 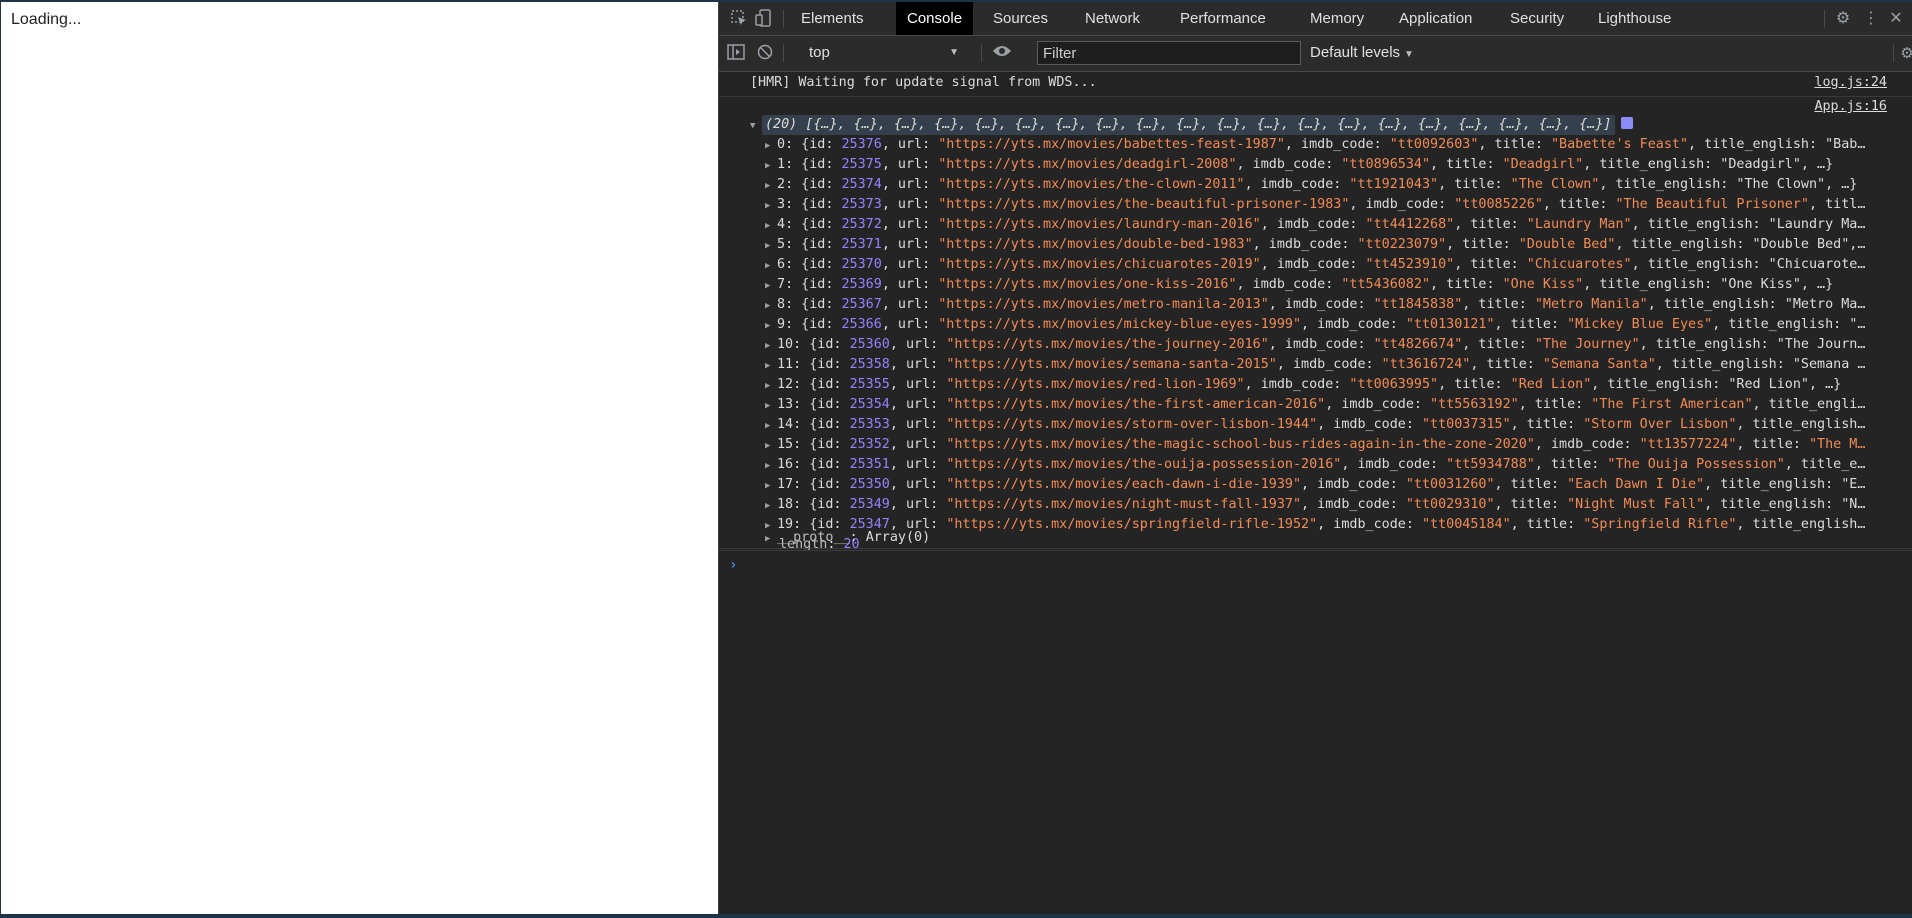 I want to click on row-url: "https://yts.mx/movies/the-clown-2011", so click(x=1091, y=184).